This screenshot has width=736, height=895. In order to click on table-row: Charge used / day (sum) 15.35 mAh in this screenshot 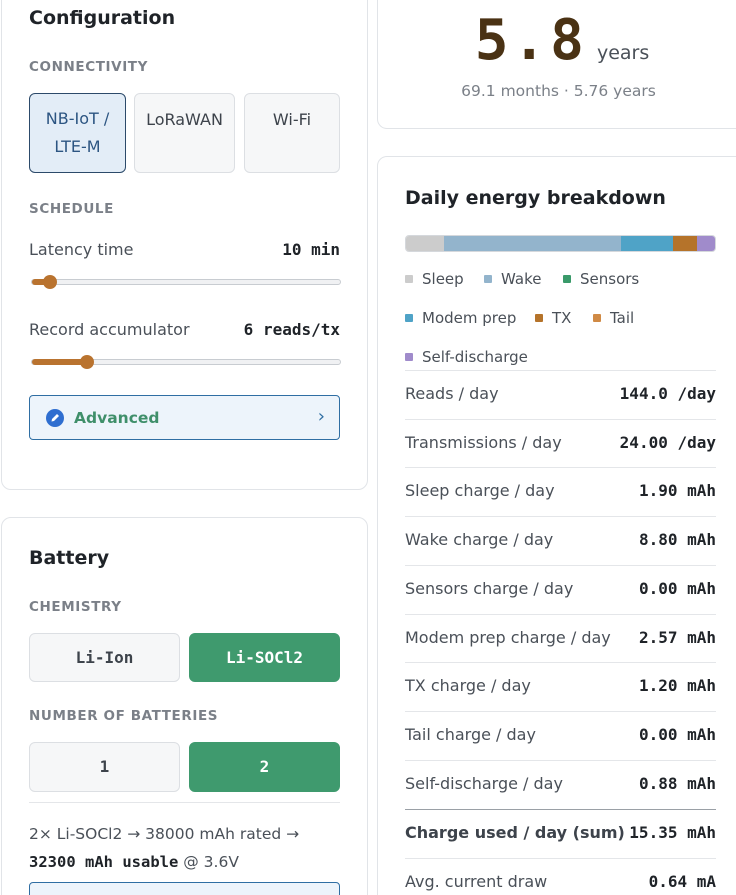, I will do `click(560, 833)`.